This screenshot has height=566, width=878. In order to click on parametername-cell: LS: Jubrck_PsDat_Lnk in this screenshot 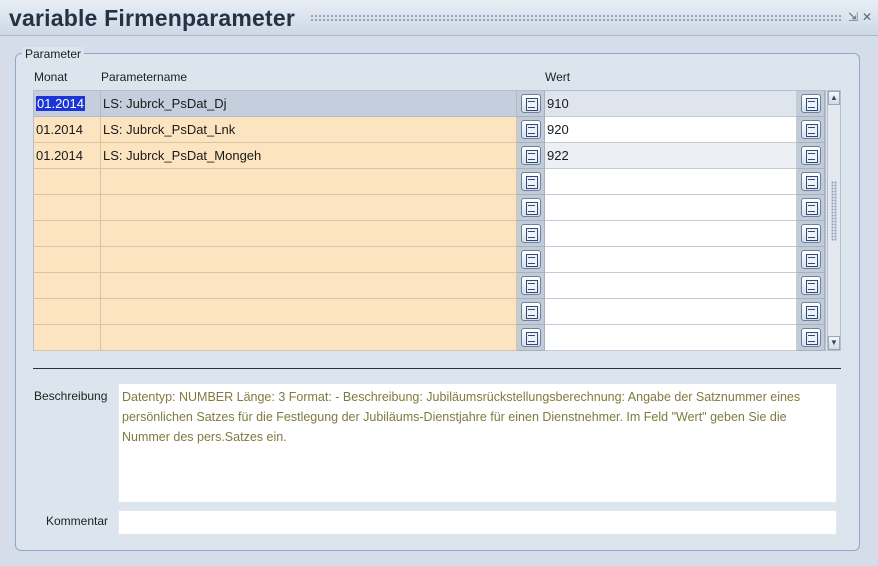, I will do `click(309, 130)`.